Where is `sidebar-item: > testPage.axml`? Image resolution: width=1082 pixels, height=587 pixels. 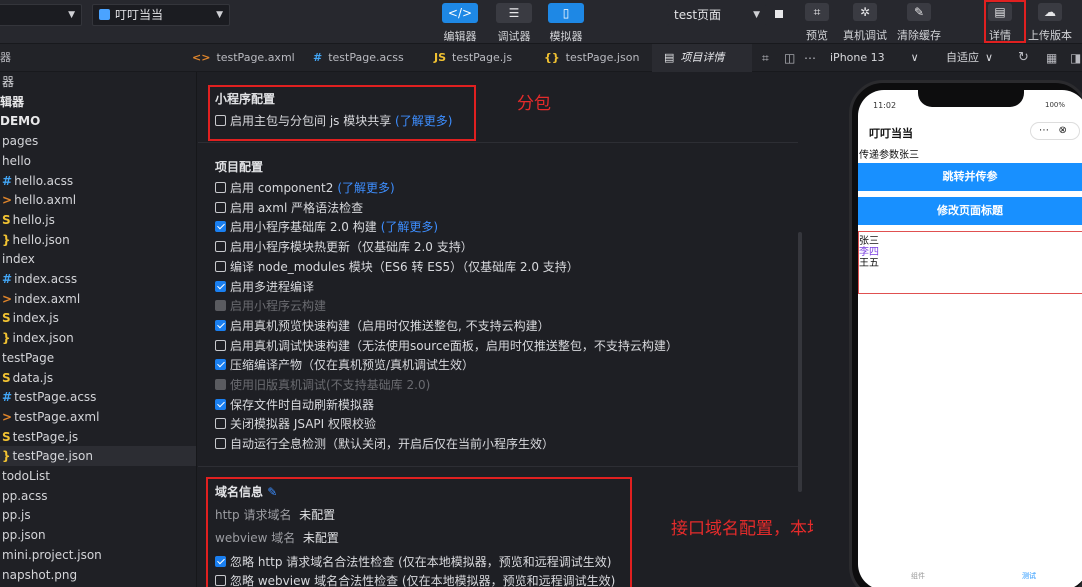
sidebar-item: > testPage.axml is located at coordinates (98, 417).